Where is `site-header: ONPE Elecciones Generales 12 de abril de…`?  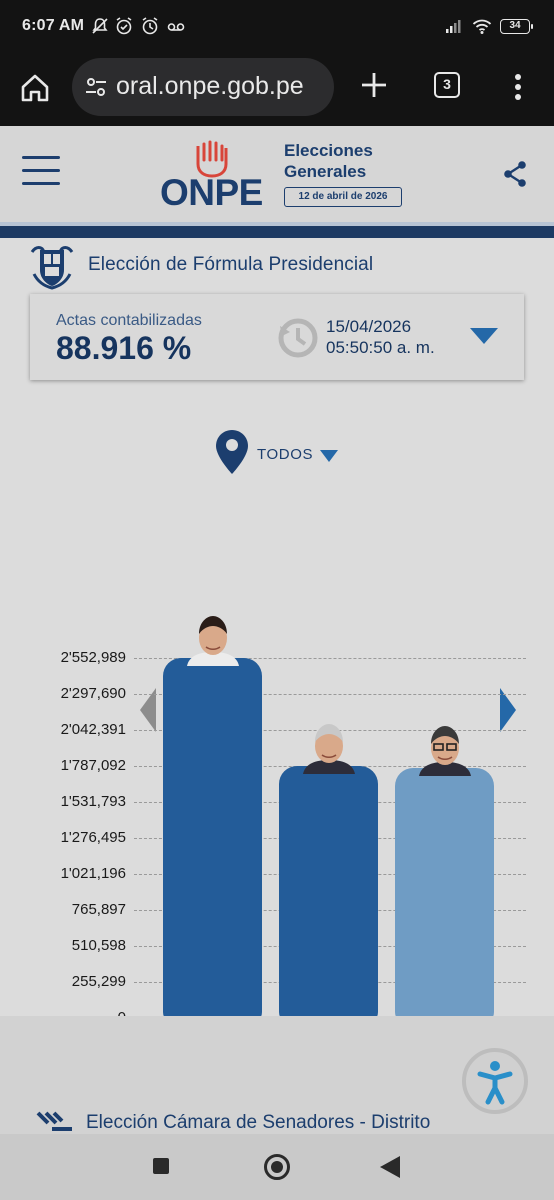 site-header: ONPE Elecciones Generales 12 de abril de… is located at coordinates (277, 174).